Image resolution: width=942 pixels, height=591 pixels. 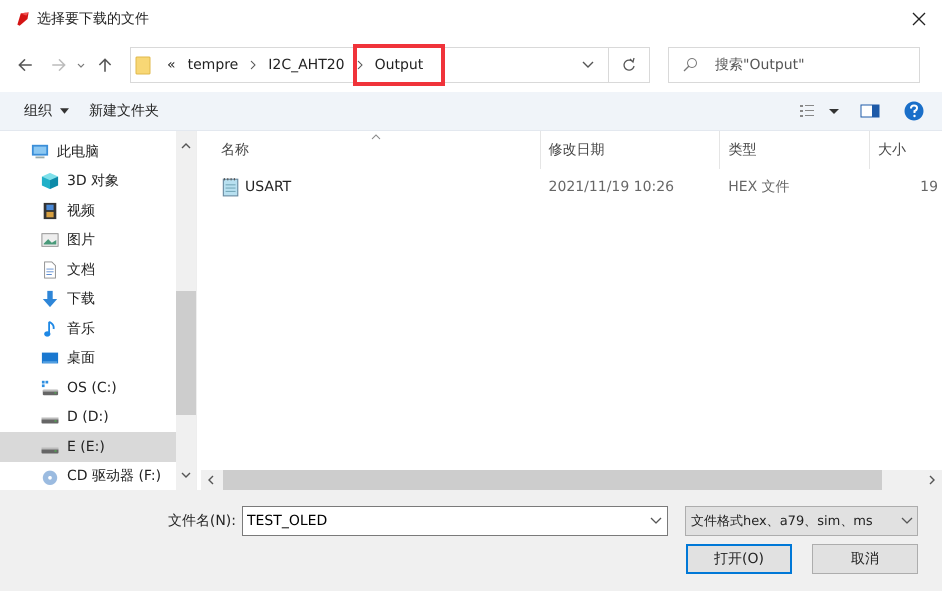 I want to click on help-icon, so click(x=914, y=111).